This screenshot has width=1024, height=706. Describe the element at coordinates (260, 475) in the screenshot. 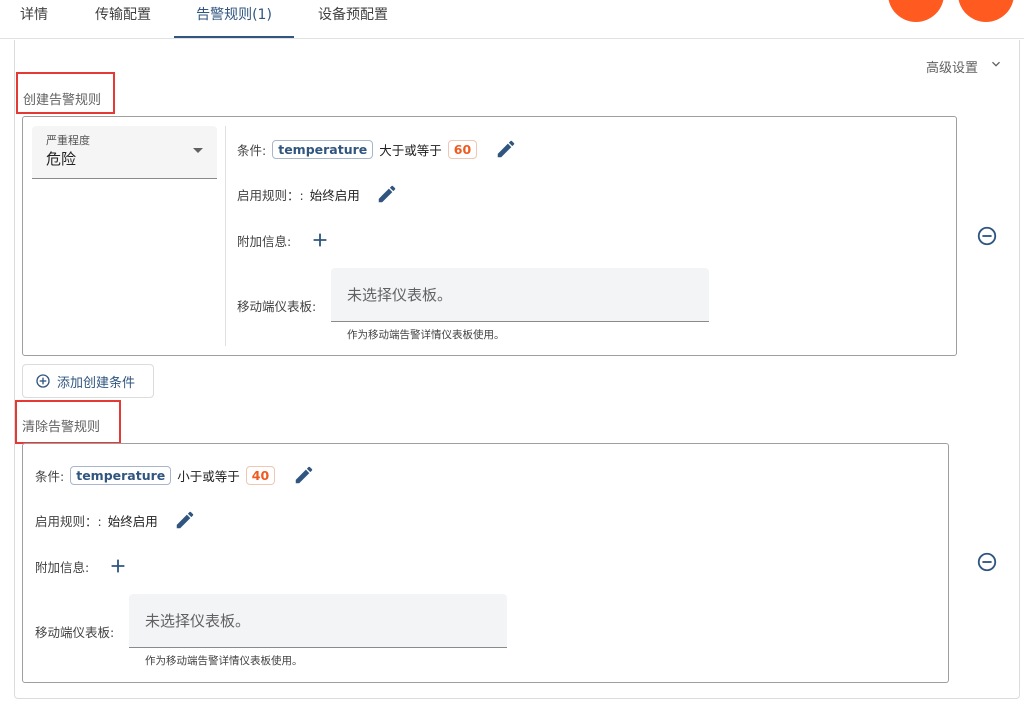

I see `clear-condition-value-chip: 40` at that location.